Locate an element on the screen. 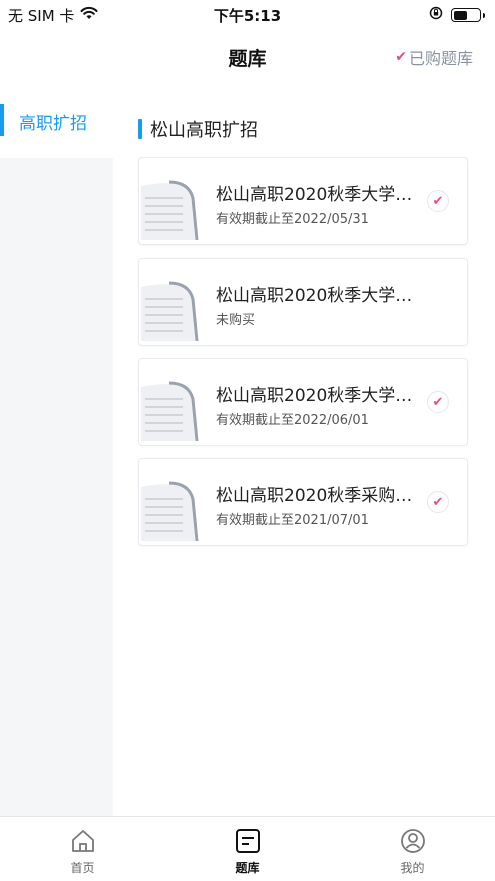  section-header: 松山高职扩招 is located at coordinates (198, 129).